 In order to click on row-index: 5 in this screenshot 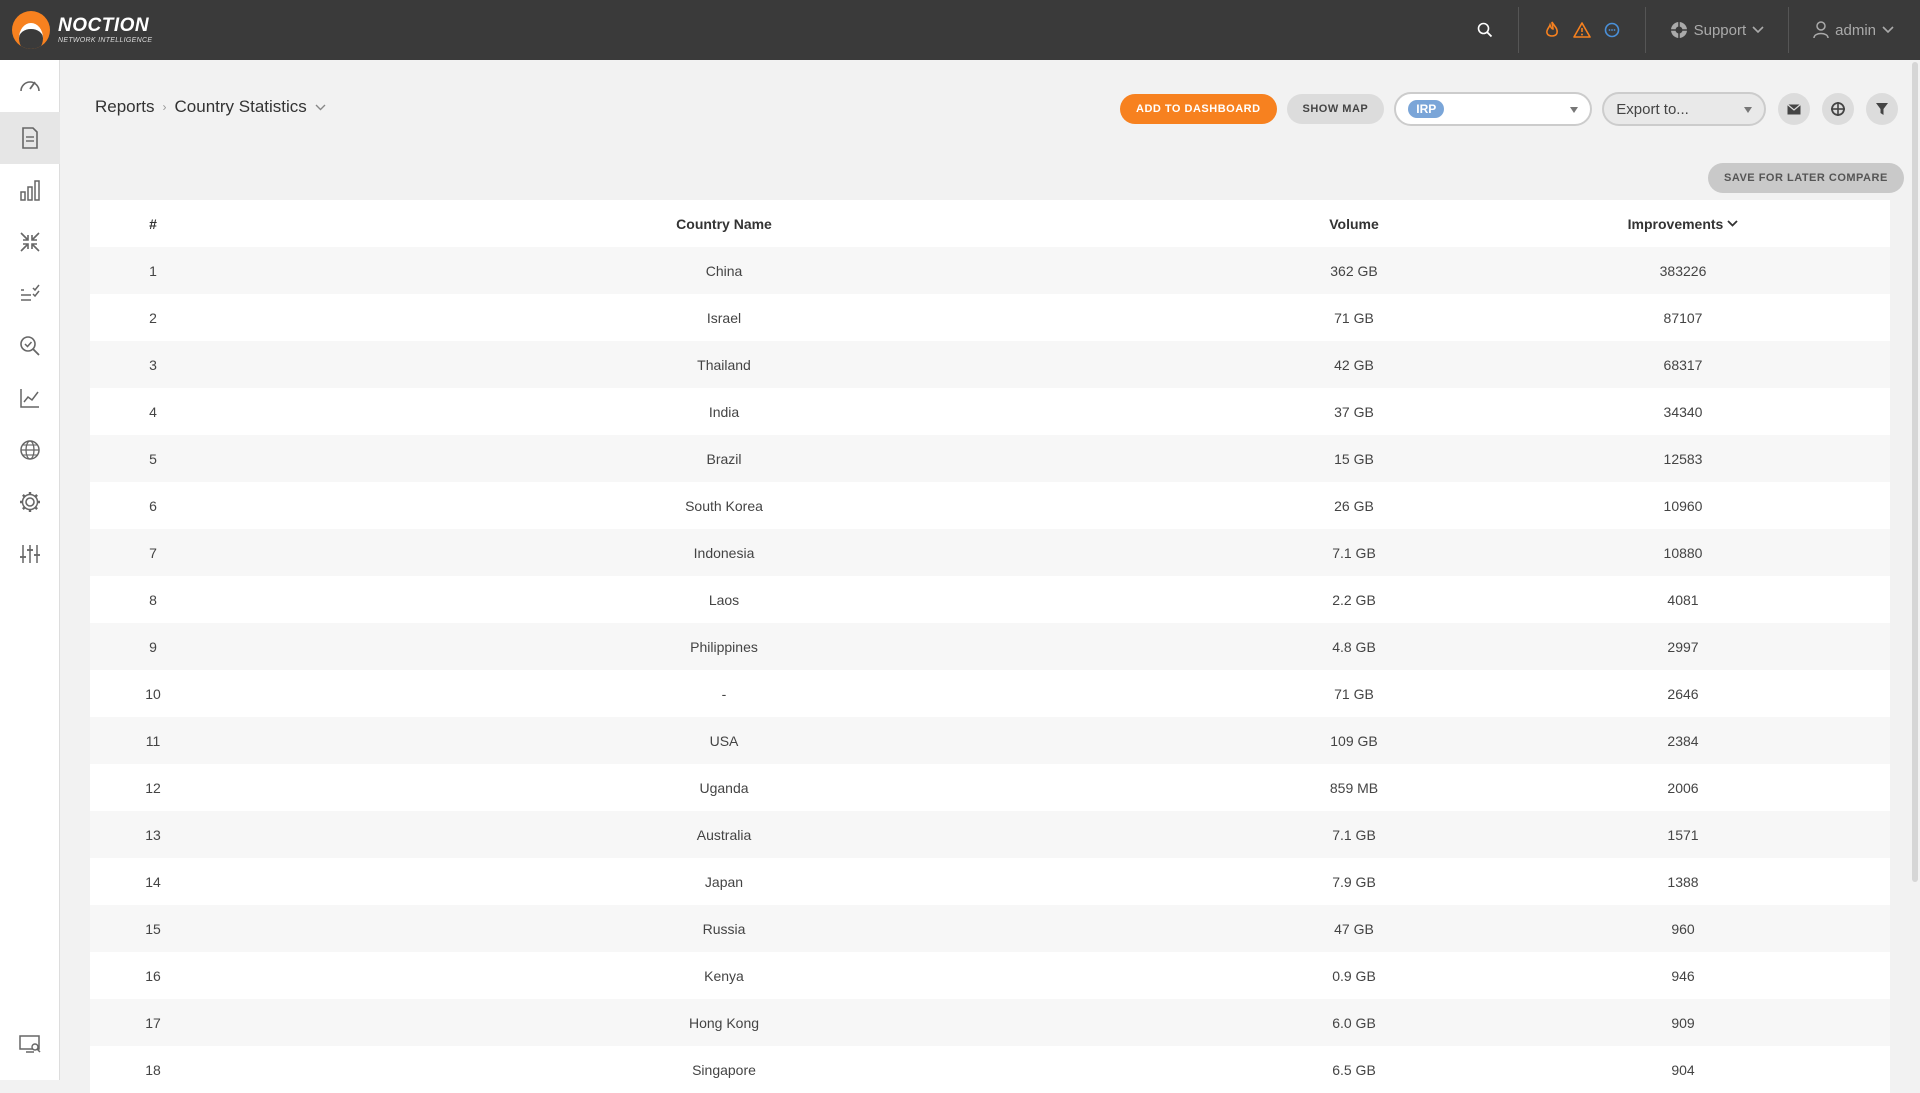, I will do `click(153, 458)`.